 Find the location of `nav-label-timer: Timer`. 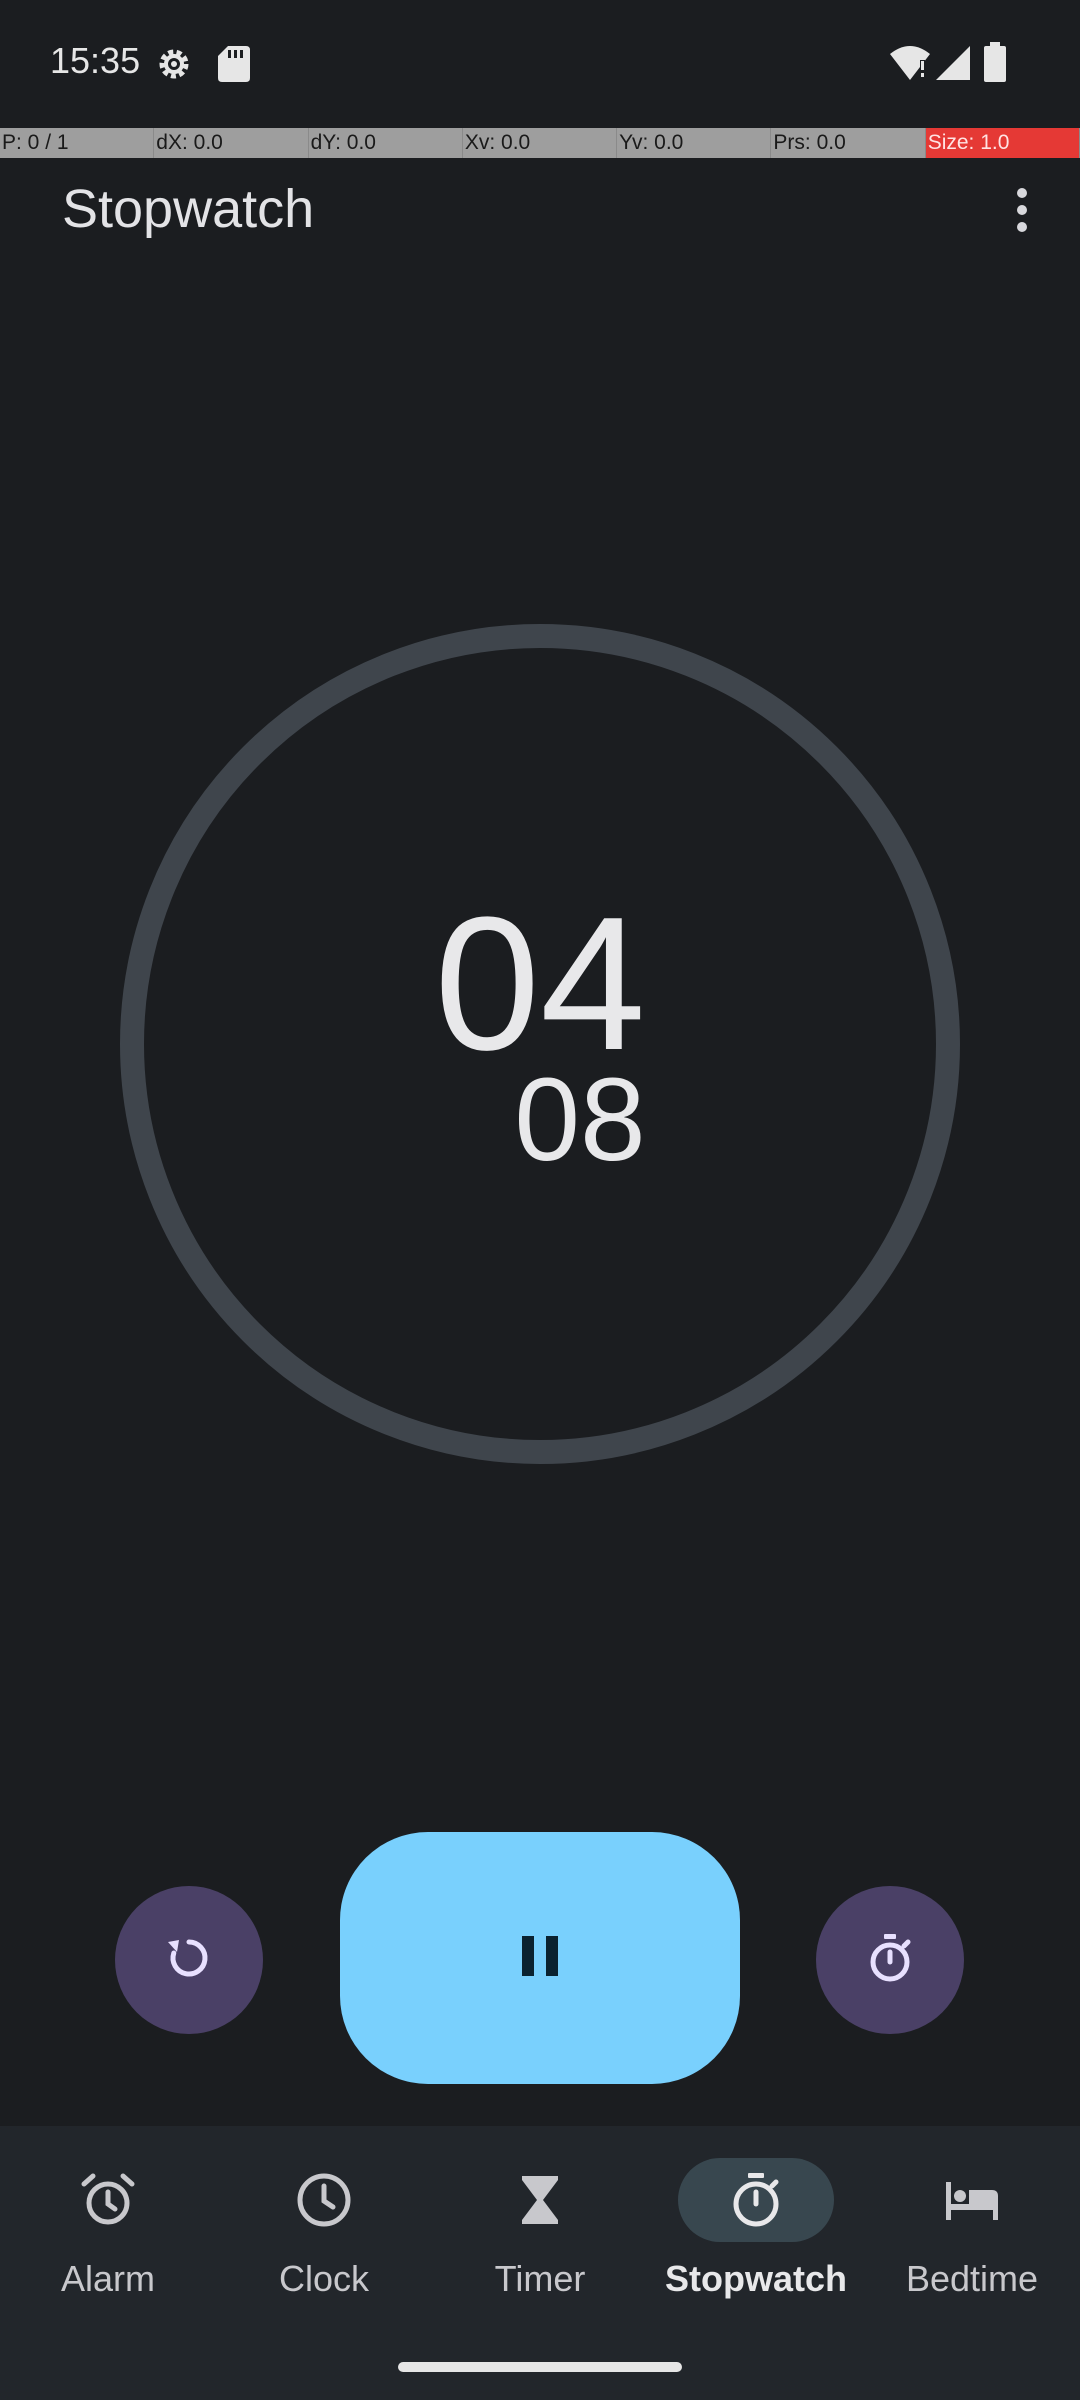

nav-label-timer: Timer is located at coordinates (540, 2278).